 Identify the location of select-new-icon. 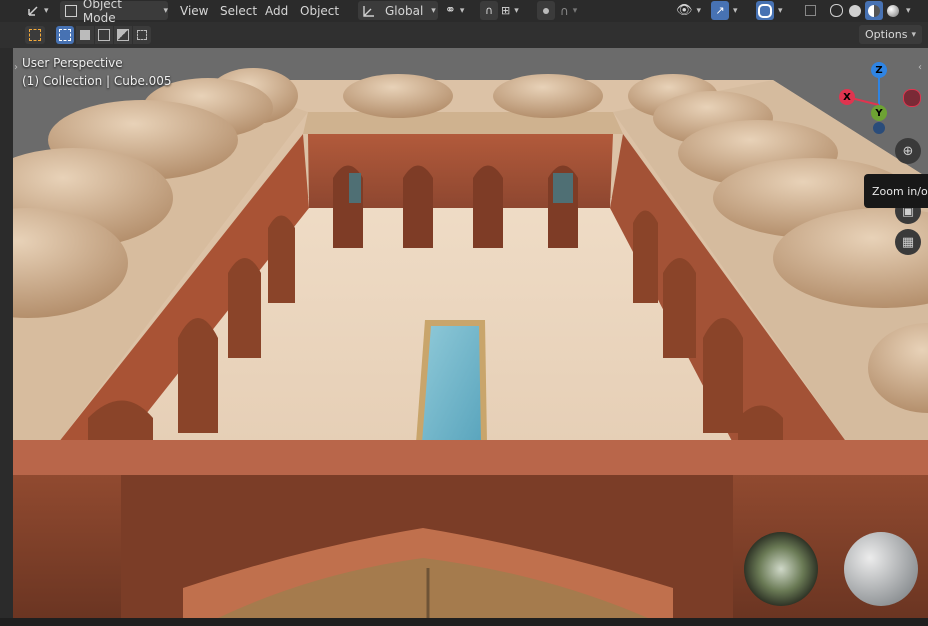
(65, 35).